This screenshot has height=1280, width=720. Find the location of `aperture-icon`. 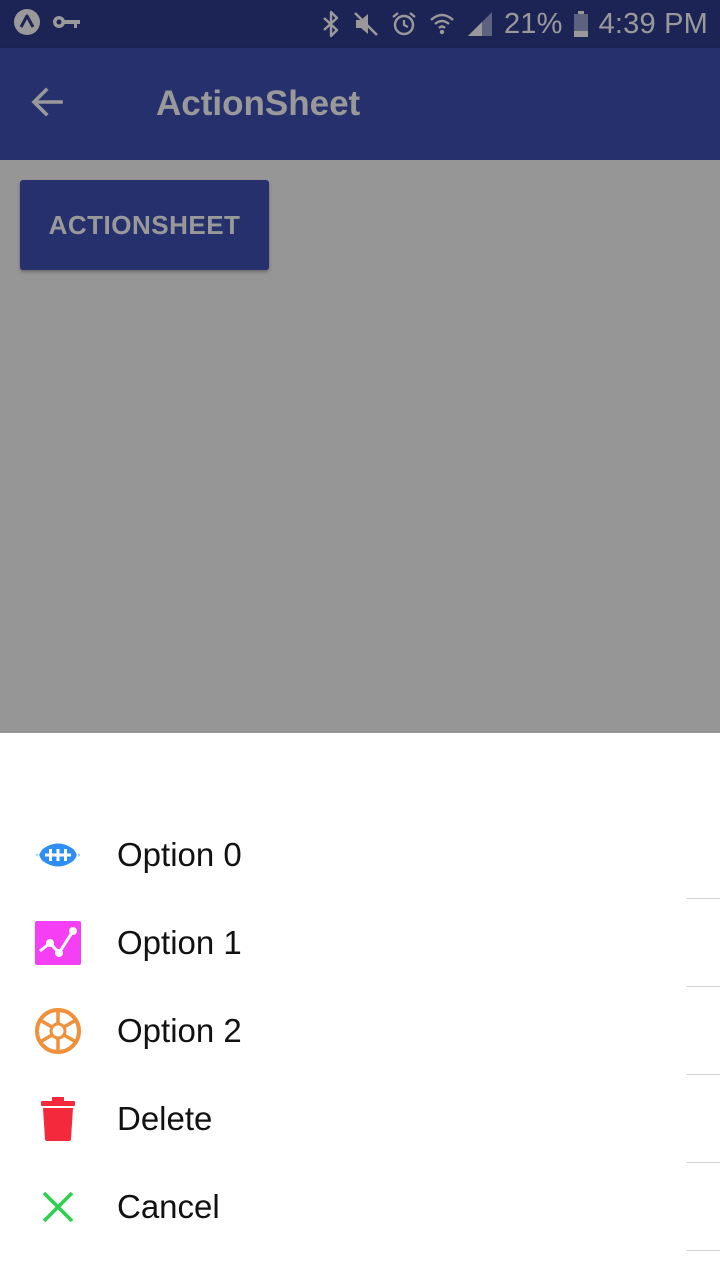

aperture-icon is located at coordinates (58, 1031).